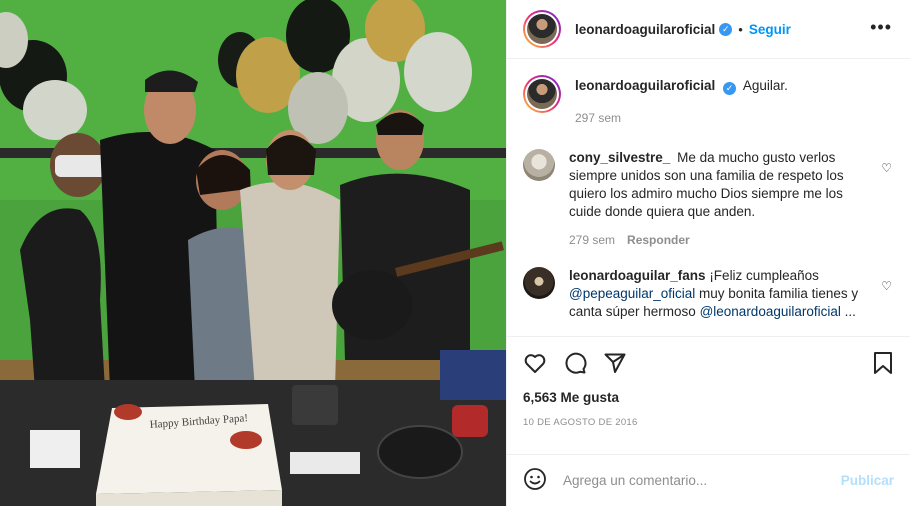  Describe the element at coordinates (645, 85) in the screenshot. I see `caption-username: leonardoaguilaroficial` at that location.